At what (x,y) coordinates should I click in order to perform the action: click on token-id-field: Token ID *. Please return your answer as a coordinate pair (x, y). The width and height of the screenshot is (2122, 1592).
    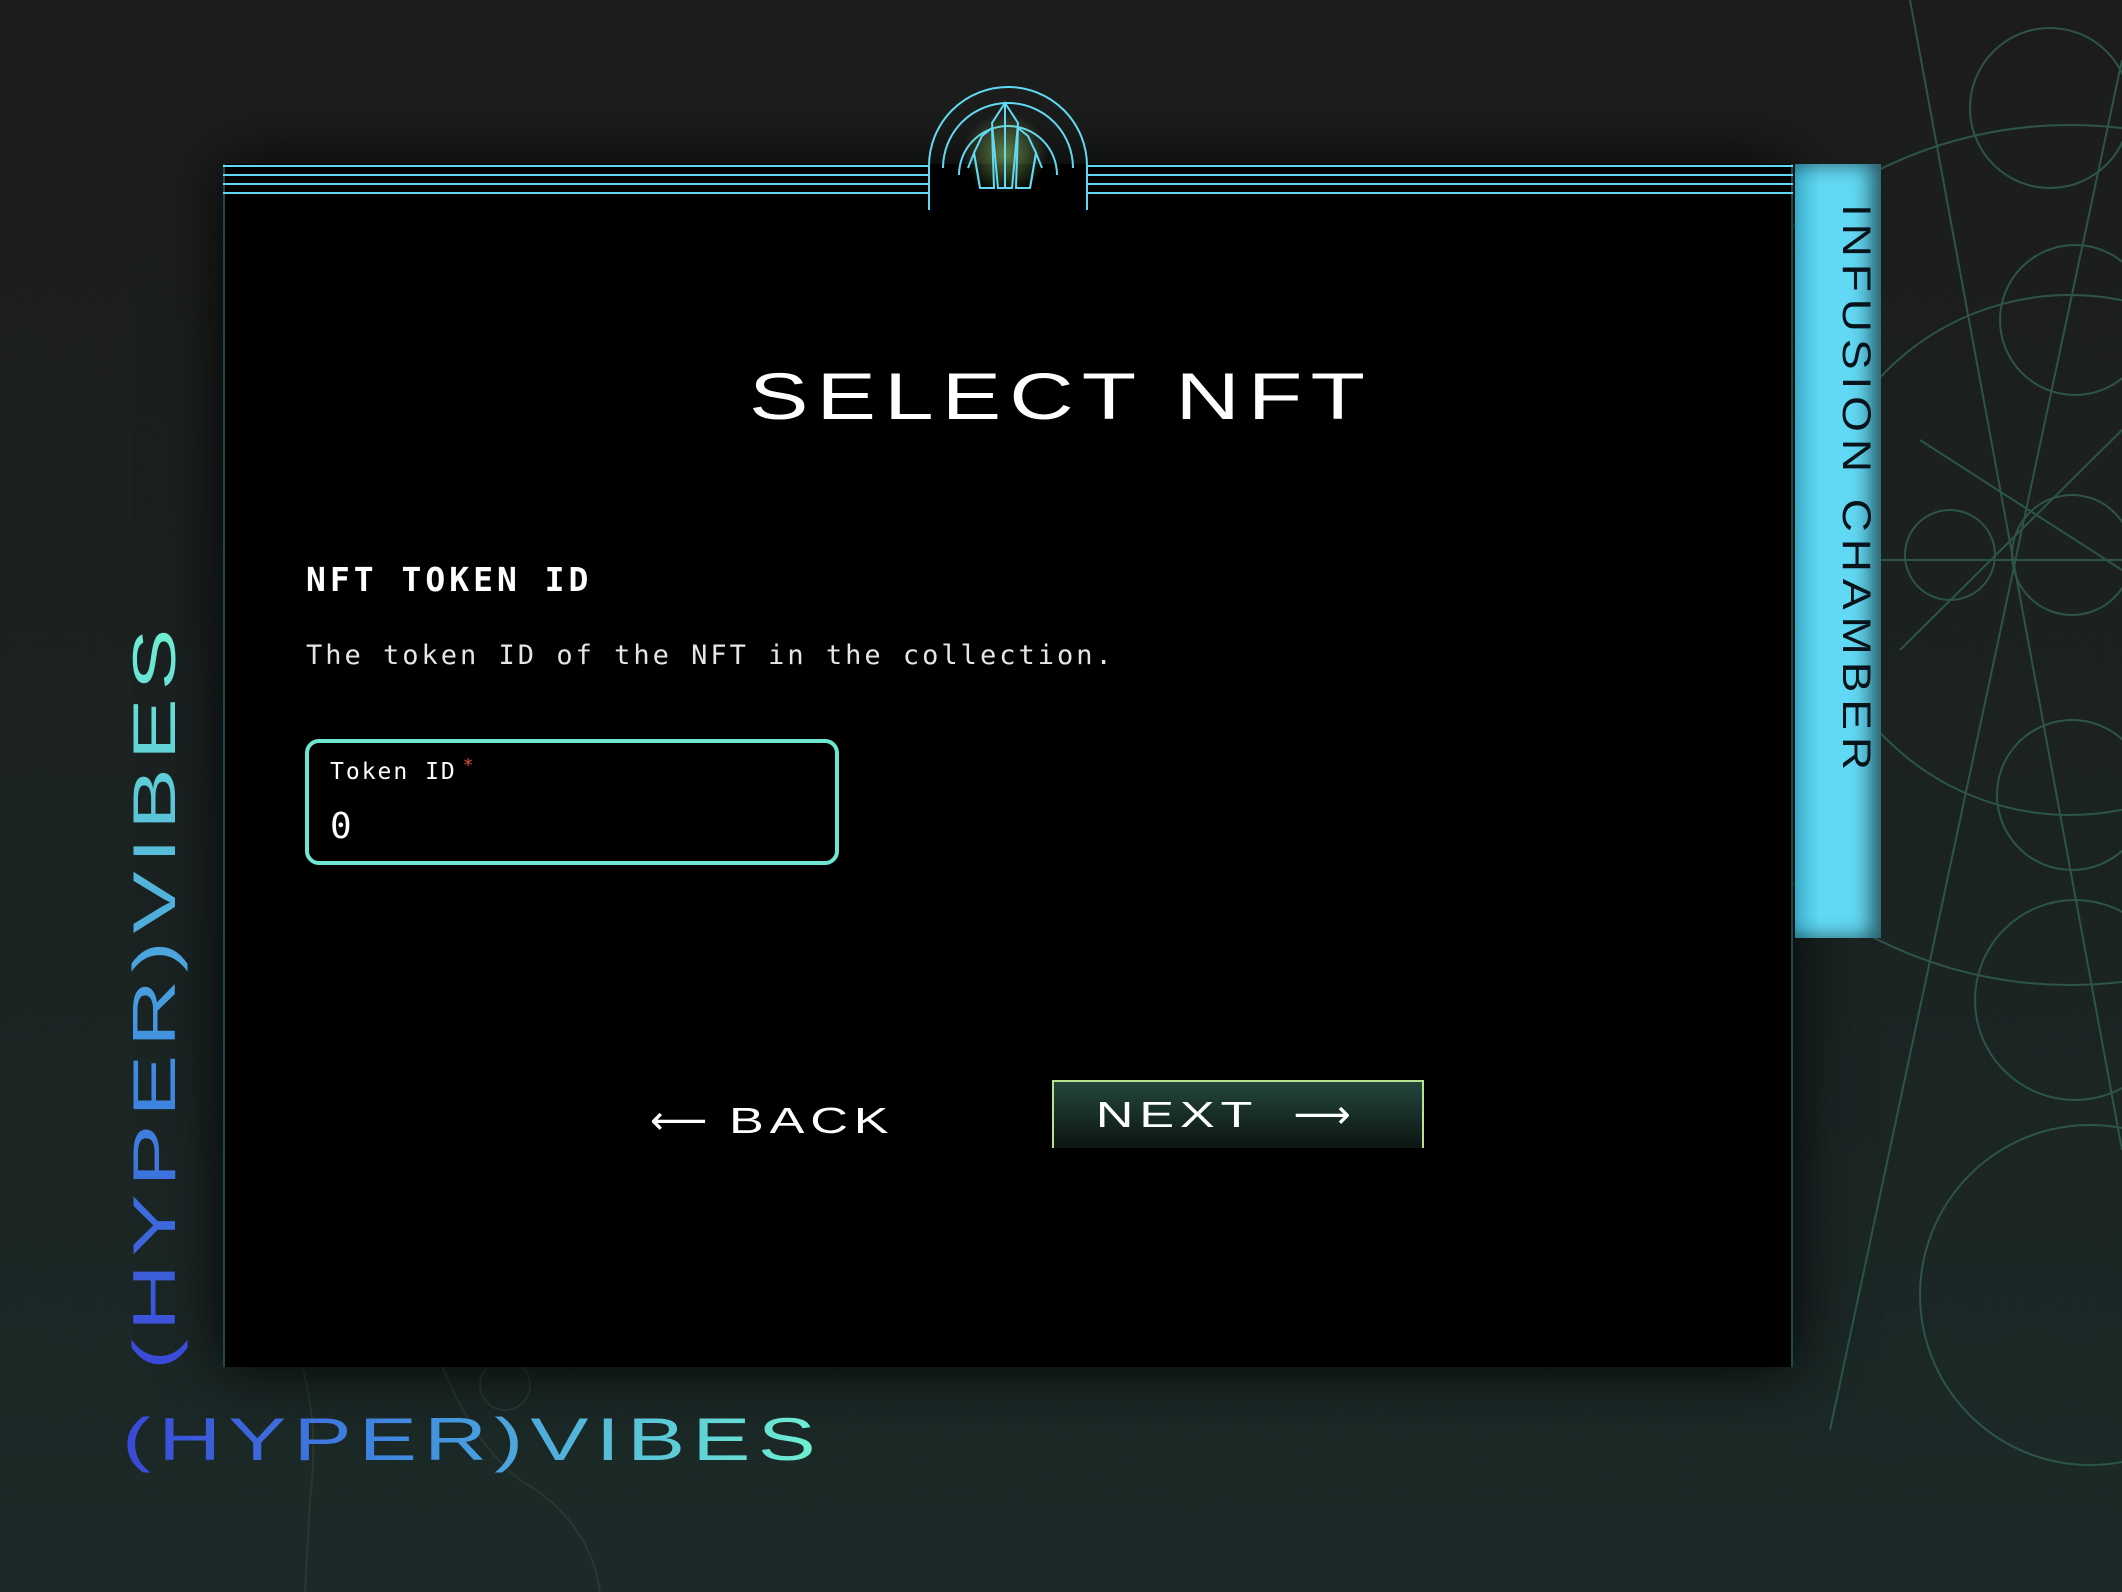
    Looking at the image, I should click on (572, 802).